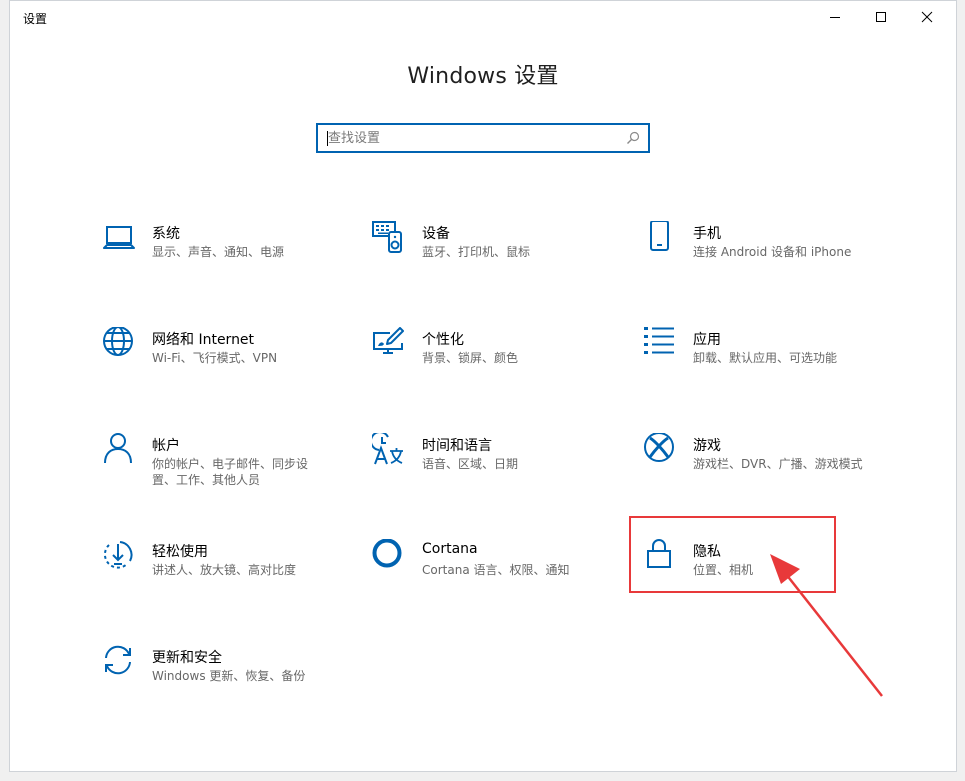  What do you see at coordinates (119, 344) in the screenshot?
I see `globe-icon` at bounding box center [119, 344].